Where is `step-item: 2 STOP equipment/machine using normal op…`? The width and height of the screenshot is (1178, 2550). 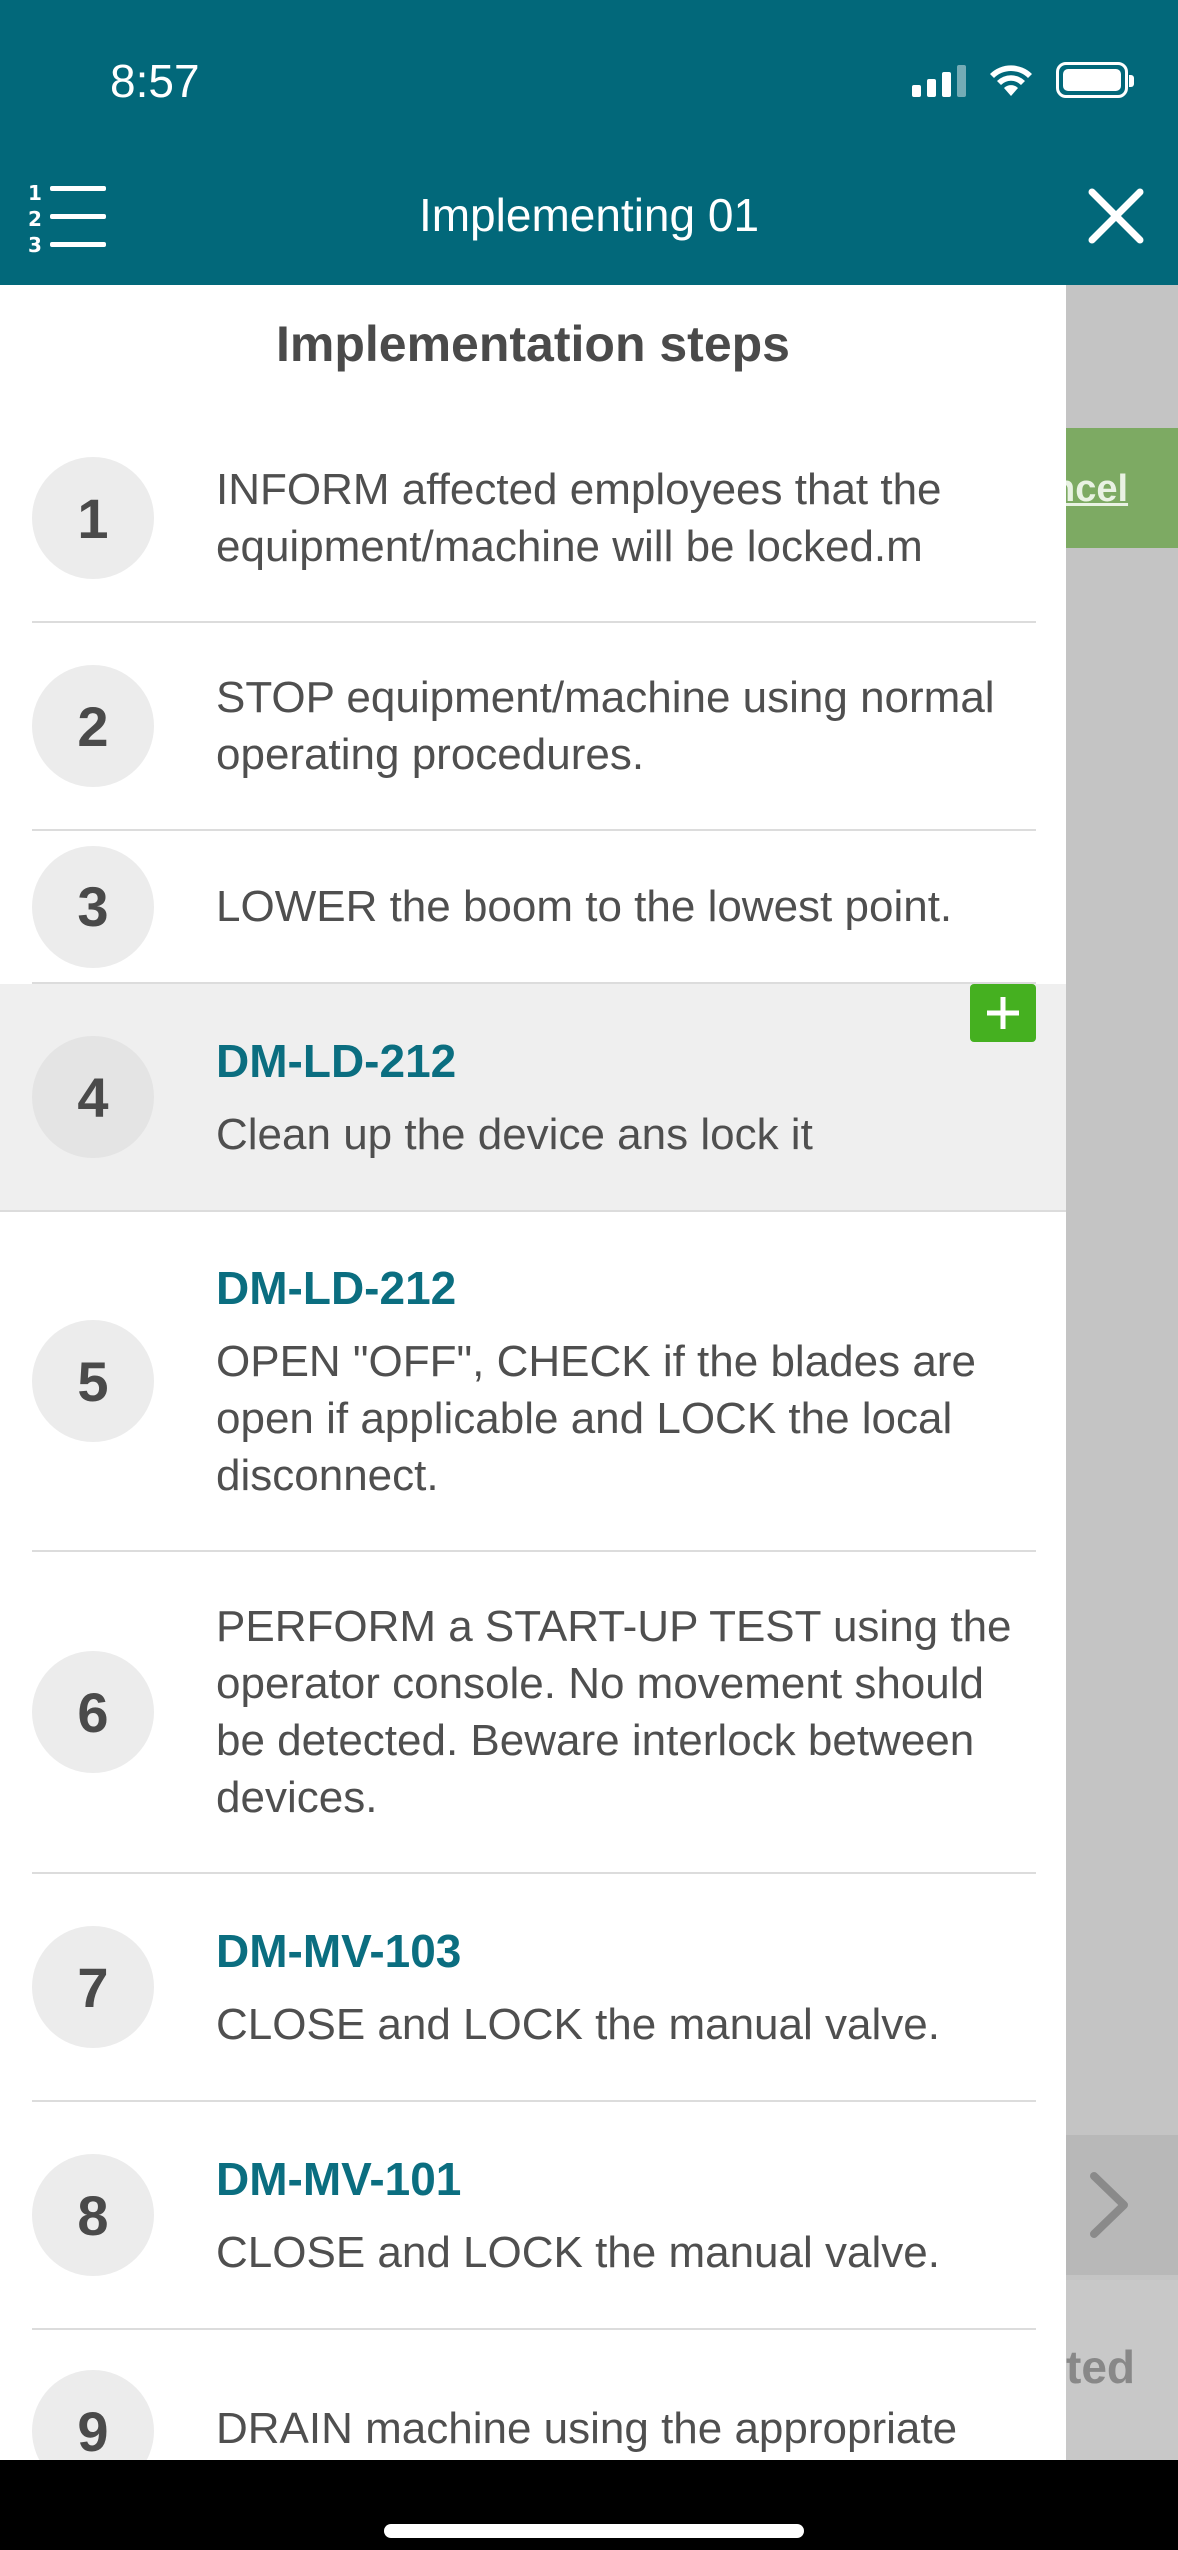 step-item: 2 STOP equipment/machine using normal op… is located at coordinates (534, 727).